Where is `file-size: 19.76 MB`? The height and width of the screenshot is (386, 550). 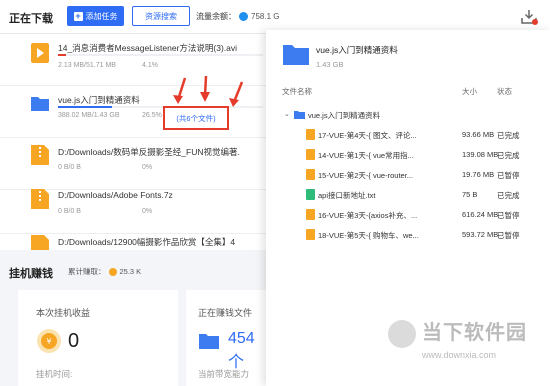
file-size: 19.76 MB is located at coordinates (478, 174).